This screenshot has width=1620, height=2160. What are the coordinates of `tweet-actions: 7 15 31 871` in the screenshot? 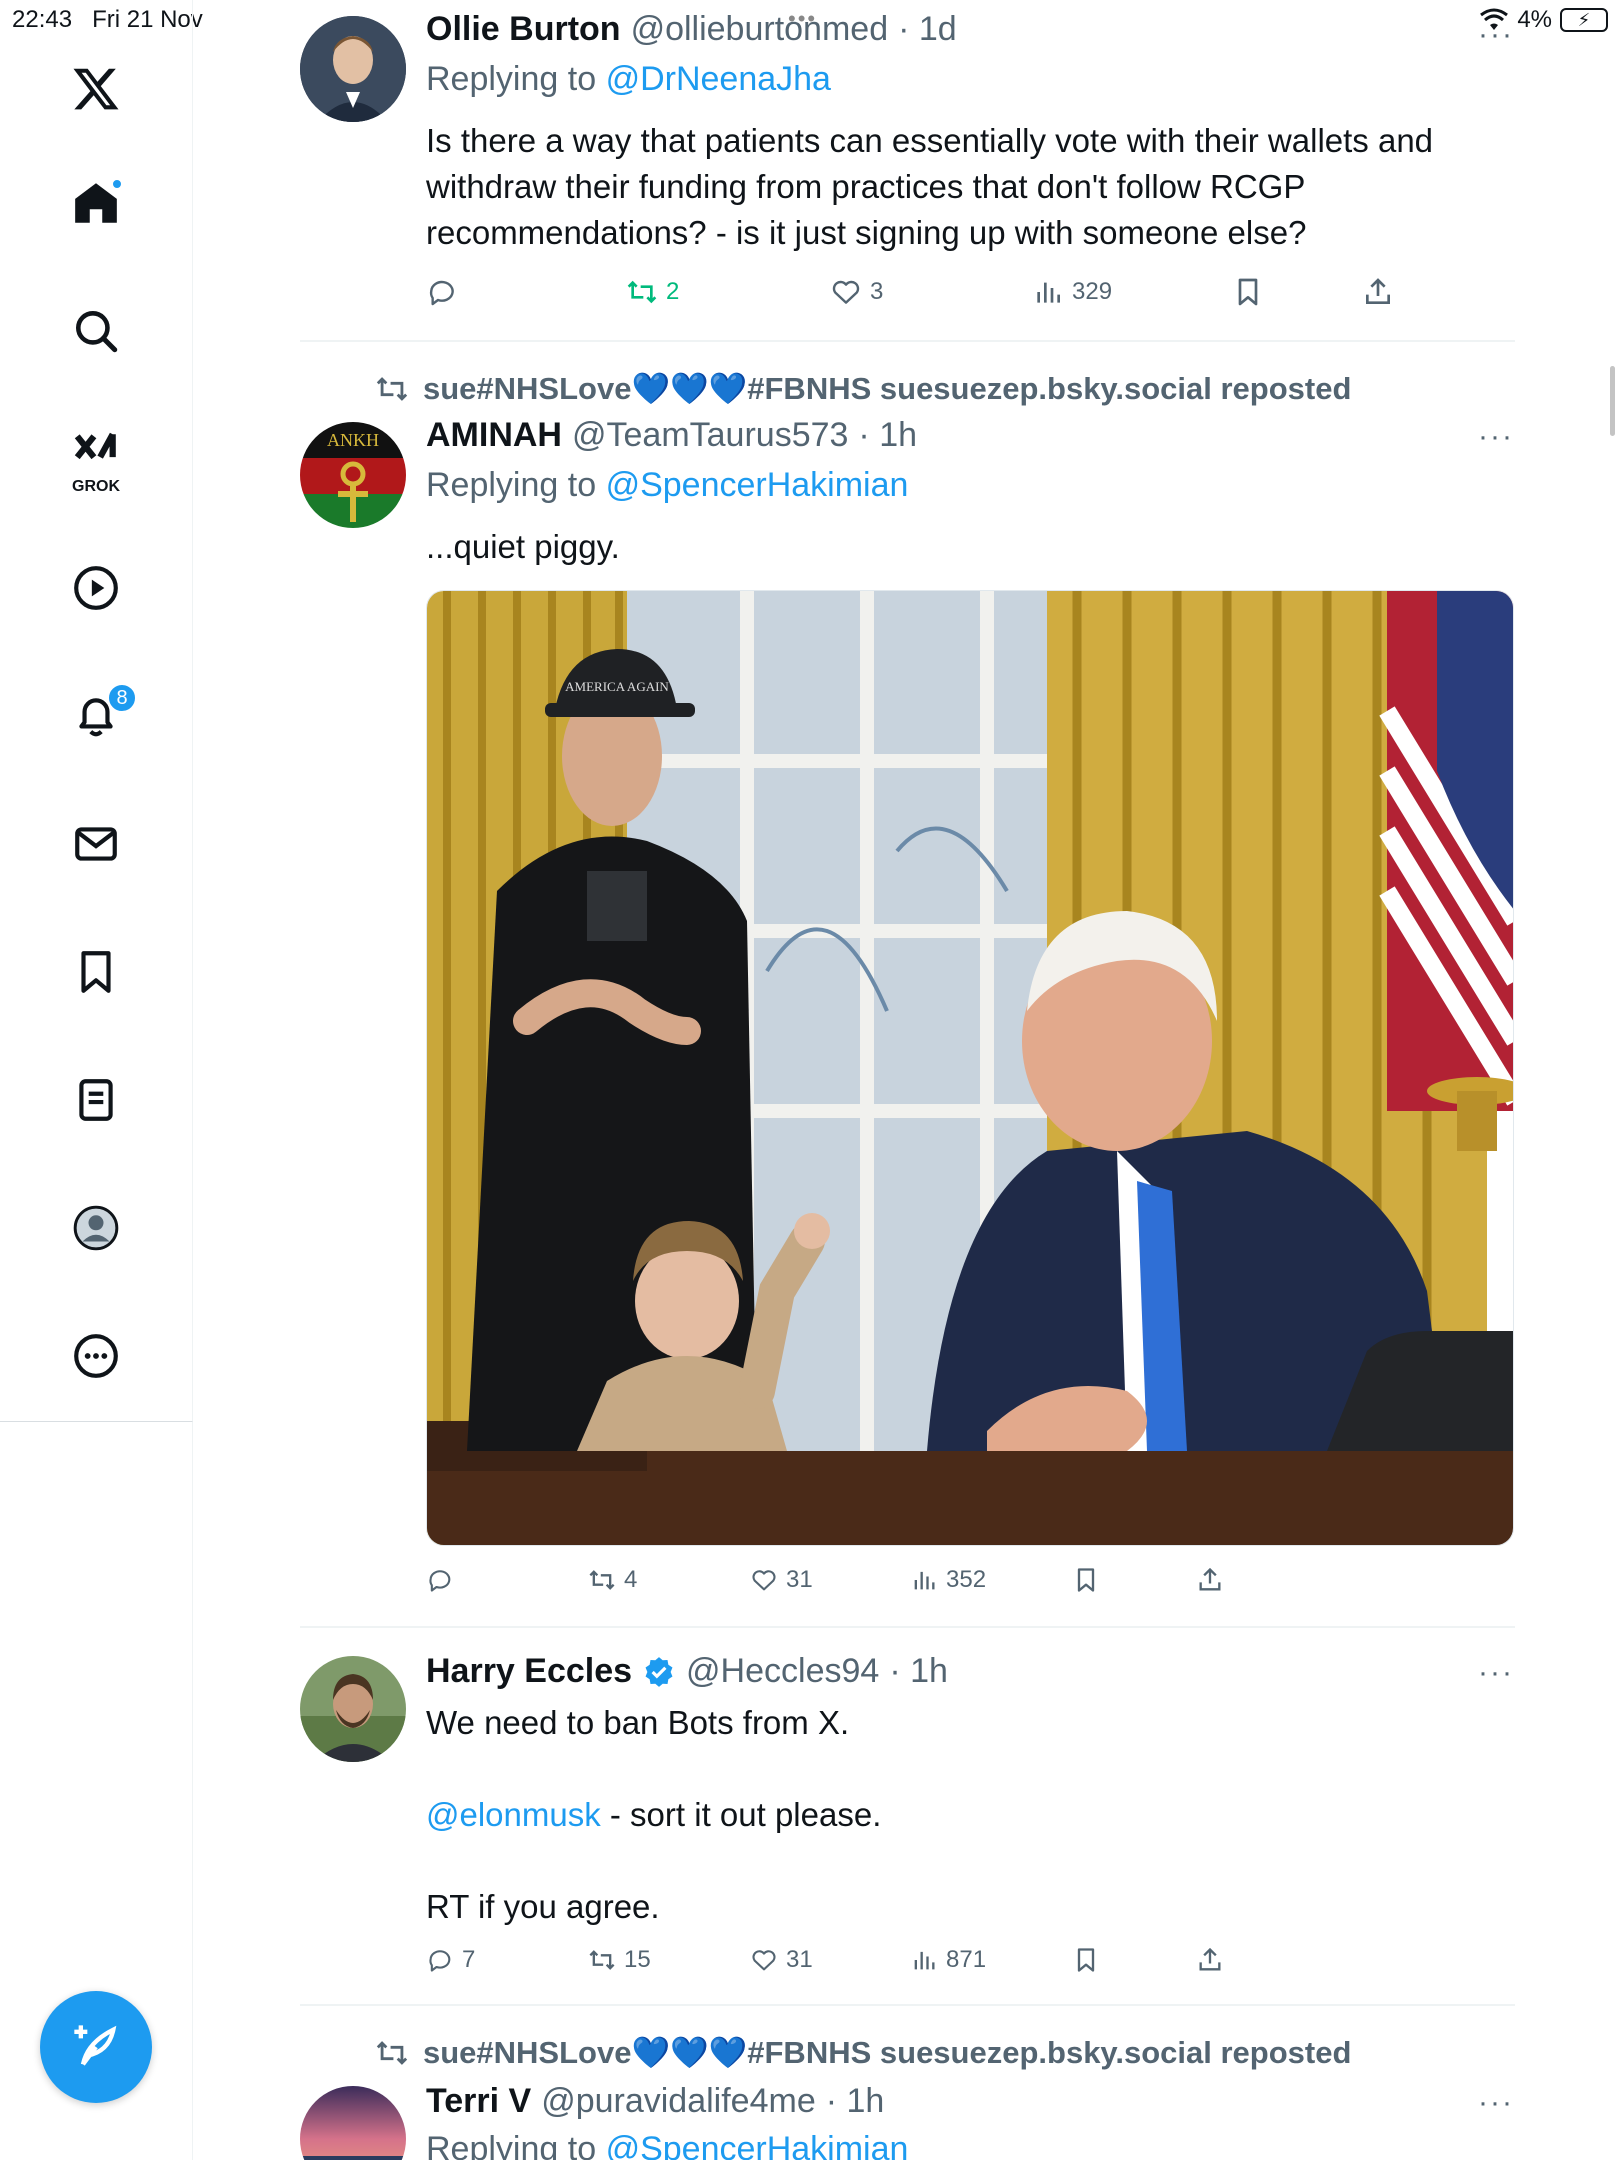 It's located at (926, 1966).